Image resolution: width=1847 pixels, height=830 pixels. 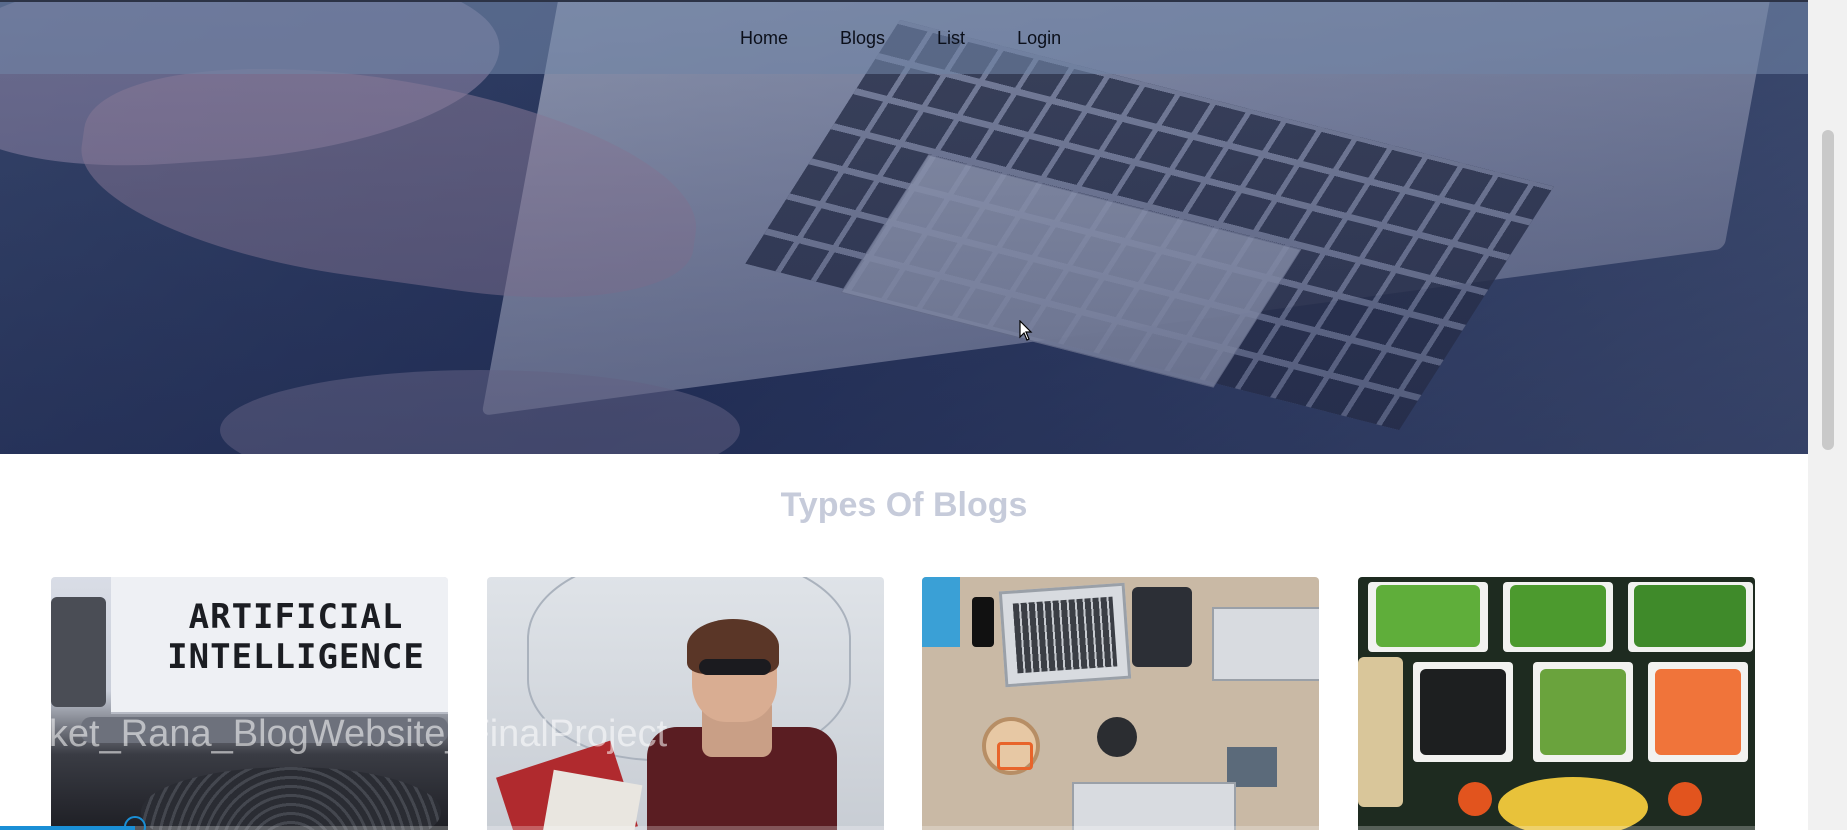 What do you see at coordinates (249, 703) in the screenshot?
I see `blog-card-ai: ARTIFICIAL INTELLIGENCE` at bounding box center [249, 703].